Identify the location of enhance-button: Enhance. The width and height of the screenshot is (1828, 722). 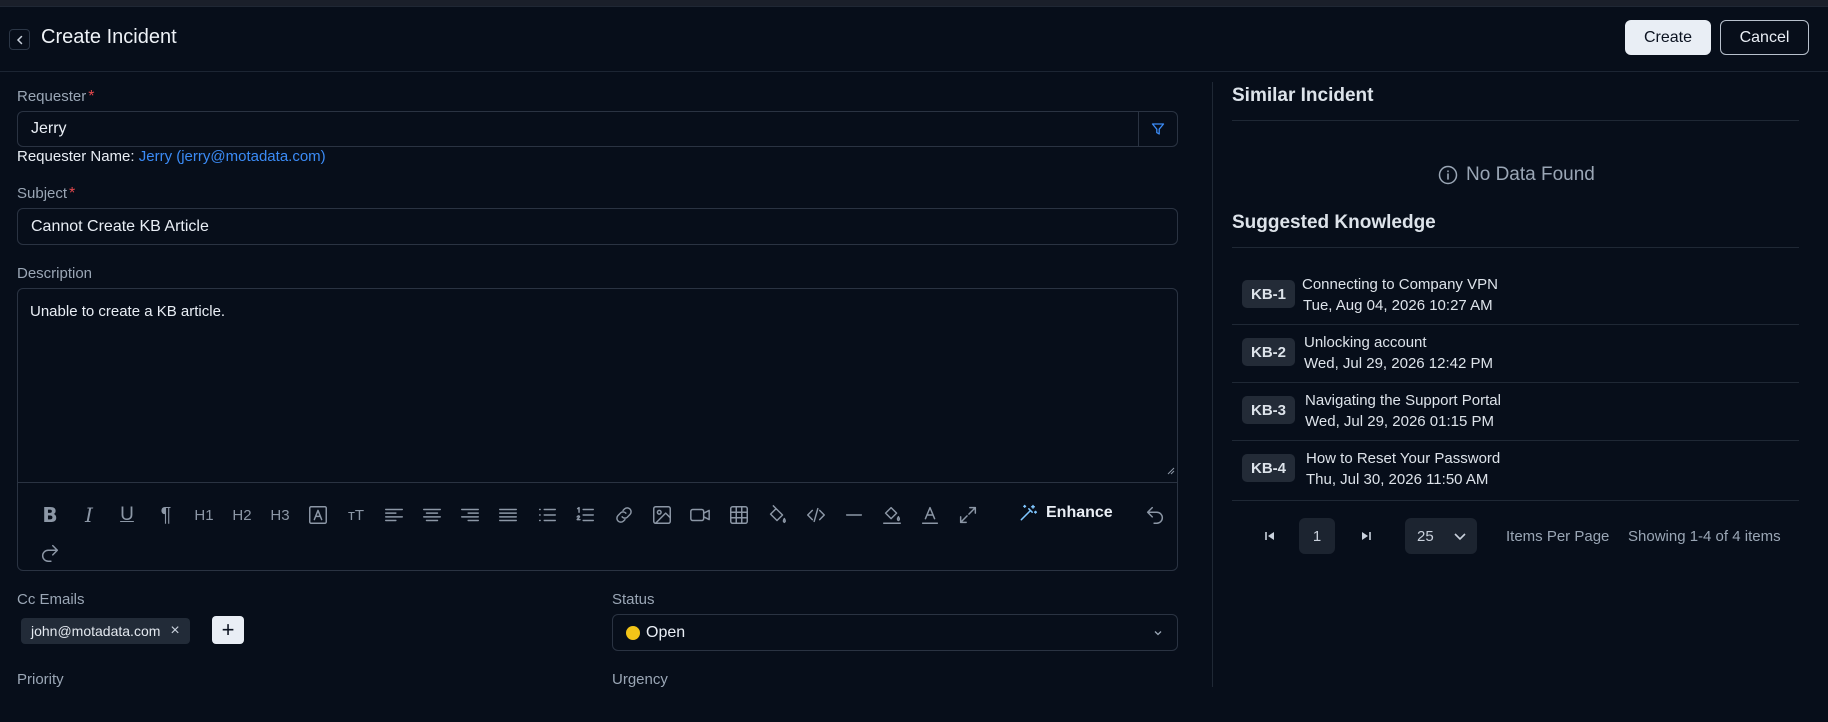
(1065, 513).